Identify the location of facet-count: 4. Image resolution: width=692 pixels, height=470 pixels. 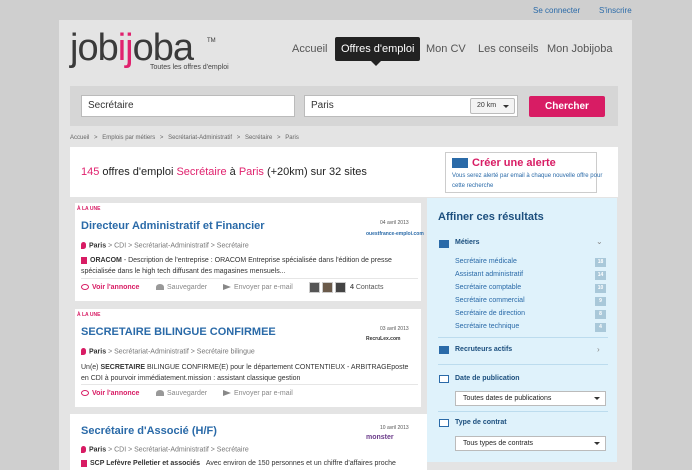
(600, 327).